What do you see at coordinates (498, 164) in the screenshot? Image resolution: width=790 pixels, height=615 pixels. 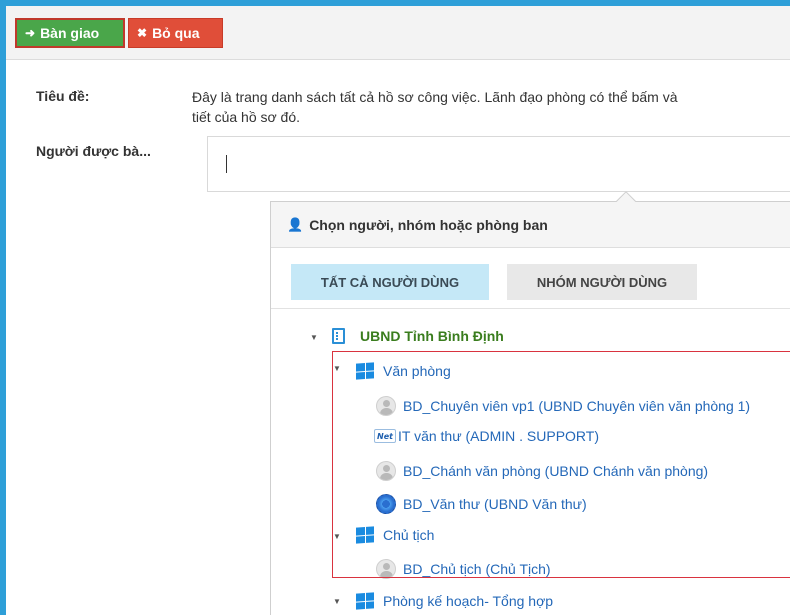 I see `recipient-input` at bounding box center [498, 164].